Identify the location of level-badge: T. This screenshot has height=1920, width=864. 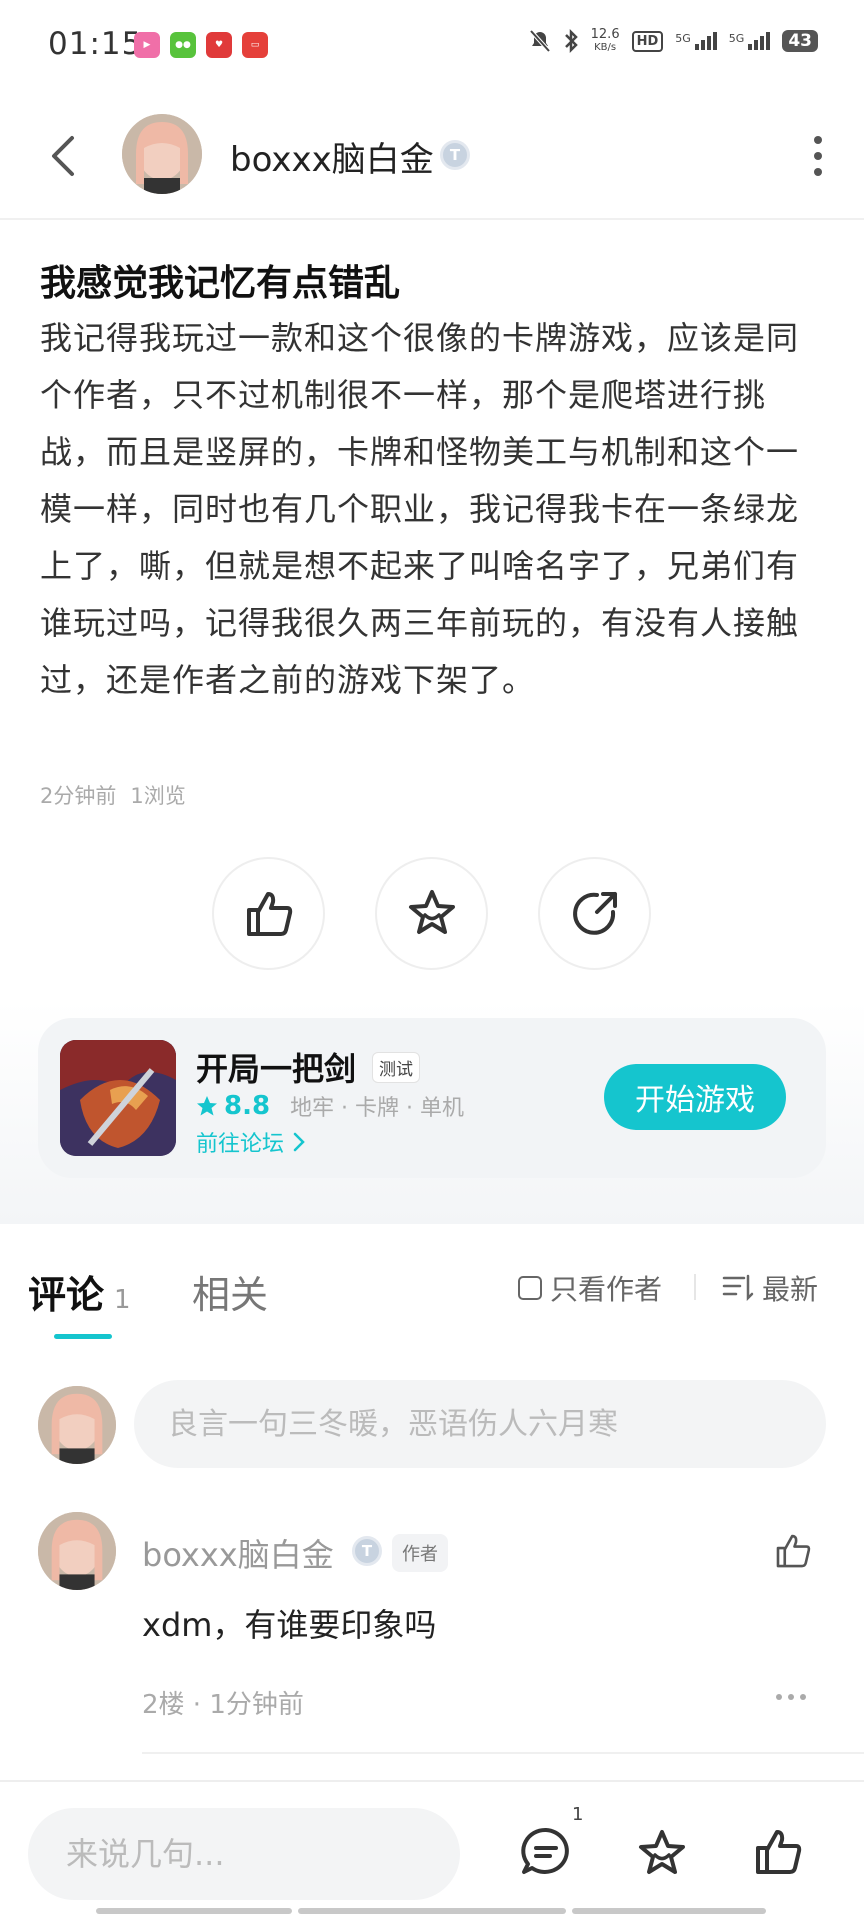
(455, 155).